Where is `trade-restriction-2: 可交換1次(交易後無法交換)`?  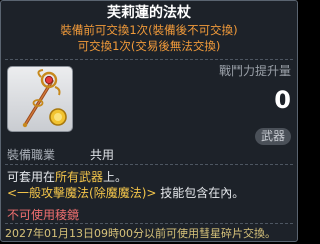 trade-restriction-2: 可交換1次(交易後無法交換) is located at coordinates (149, 46).